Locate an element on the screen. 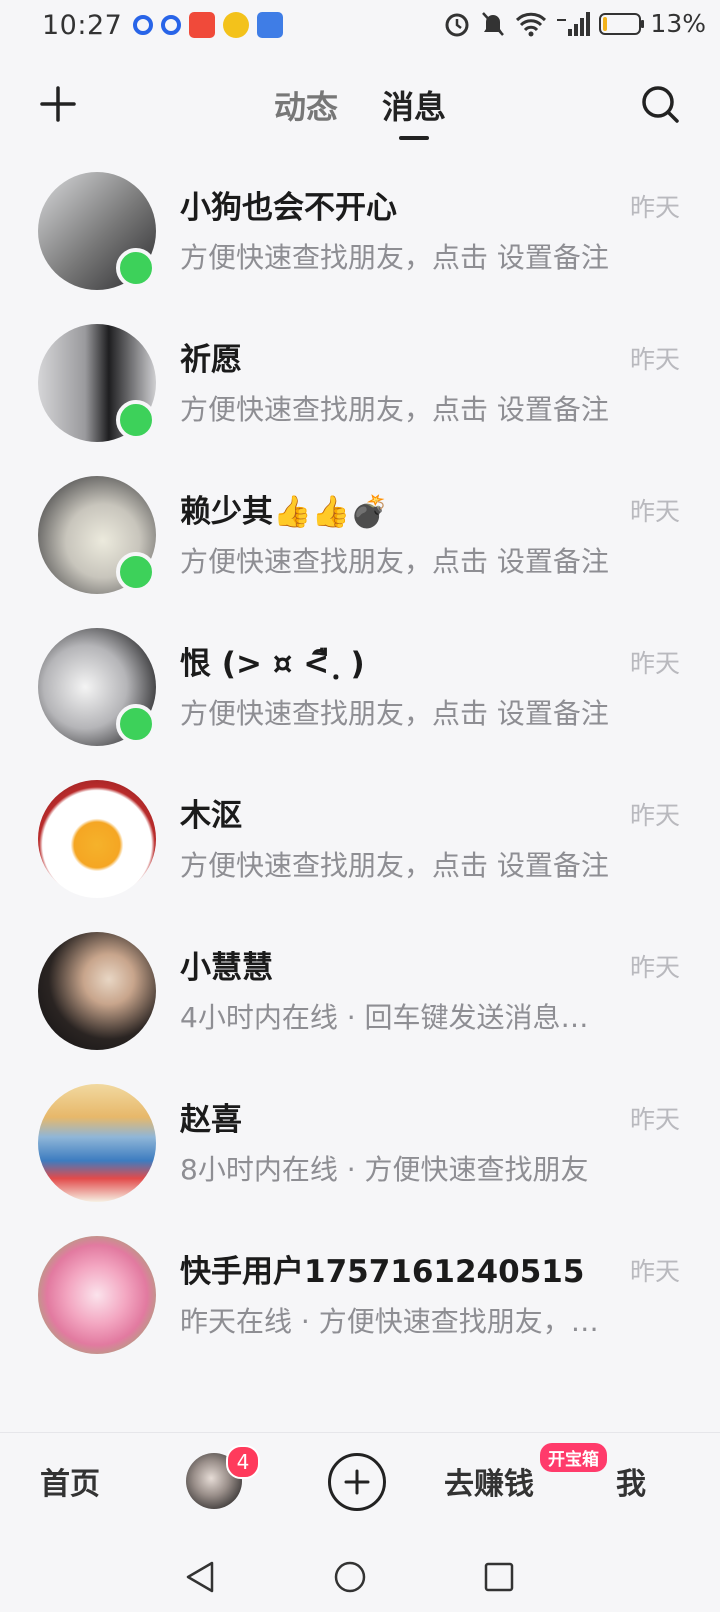 This screenshot has width=720, height=1612. conversation-row: 木沤 昨天 方便快速查找朋友，点击 设置备注 is located at coordinates (360, 836).